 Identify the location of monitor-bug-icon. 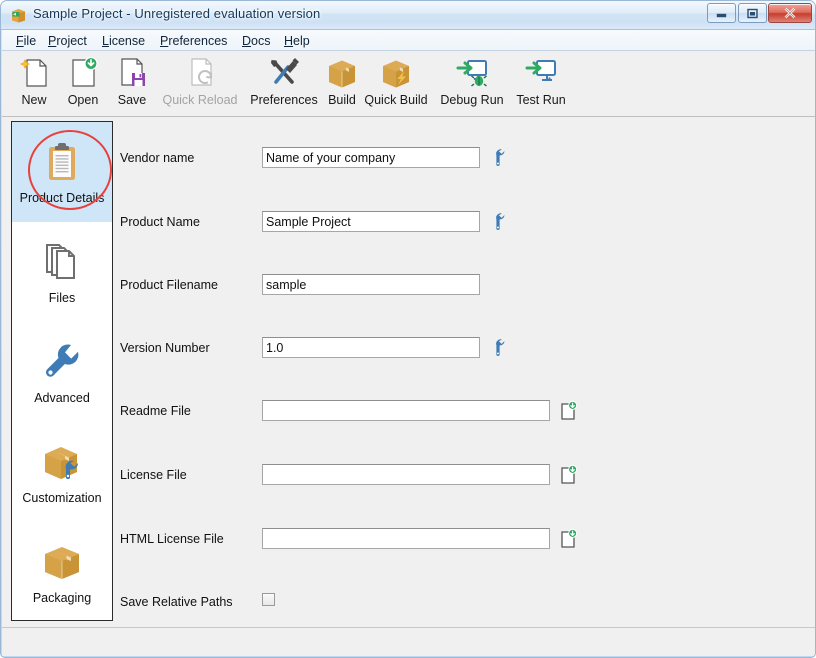
(472, 73).